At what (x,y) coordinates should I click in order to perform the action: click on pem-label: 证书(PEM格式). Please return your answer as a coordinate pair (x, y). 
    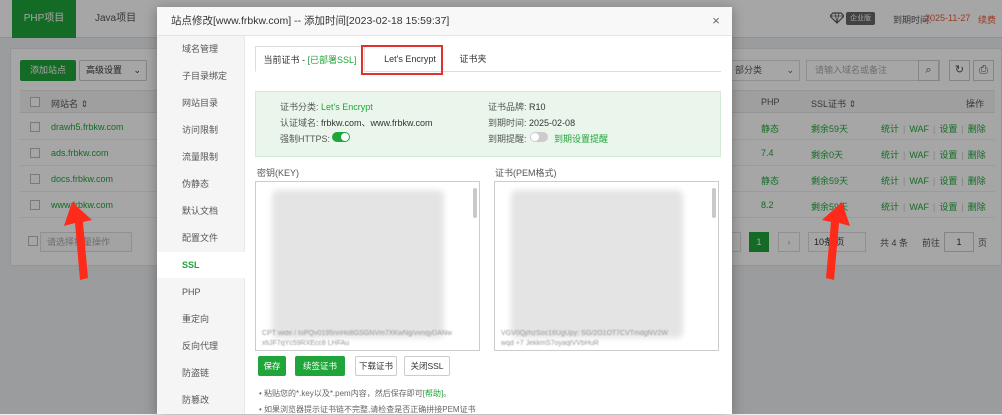
    Looking at the image, I should click on (526, 173).